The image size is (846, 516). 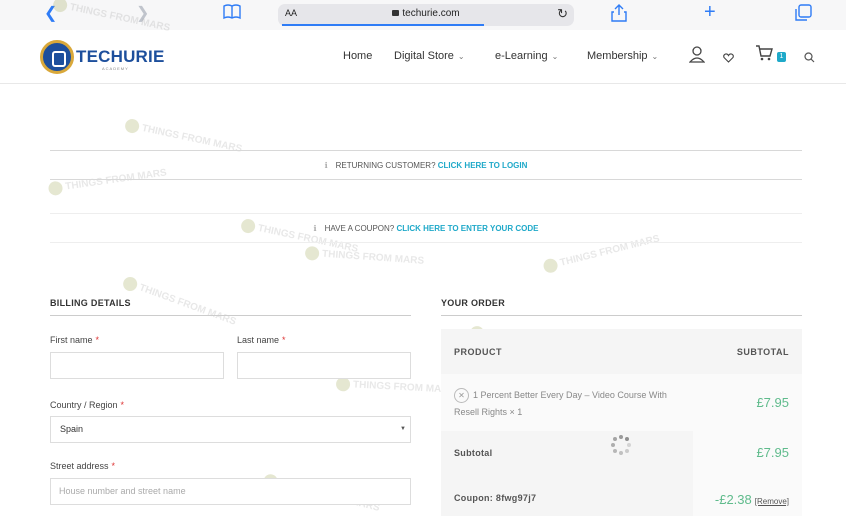 What do you see at coordinates (772, 402) in the screenshot?
I see `item-price: £7.95` at bounding box center [772, 402].